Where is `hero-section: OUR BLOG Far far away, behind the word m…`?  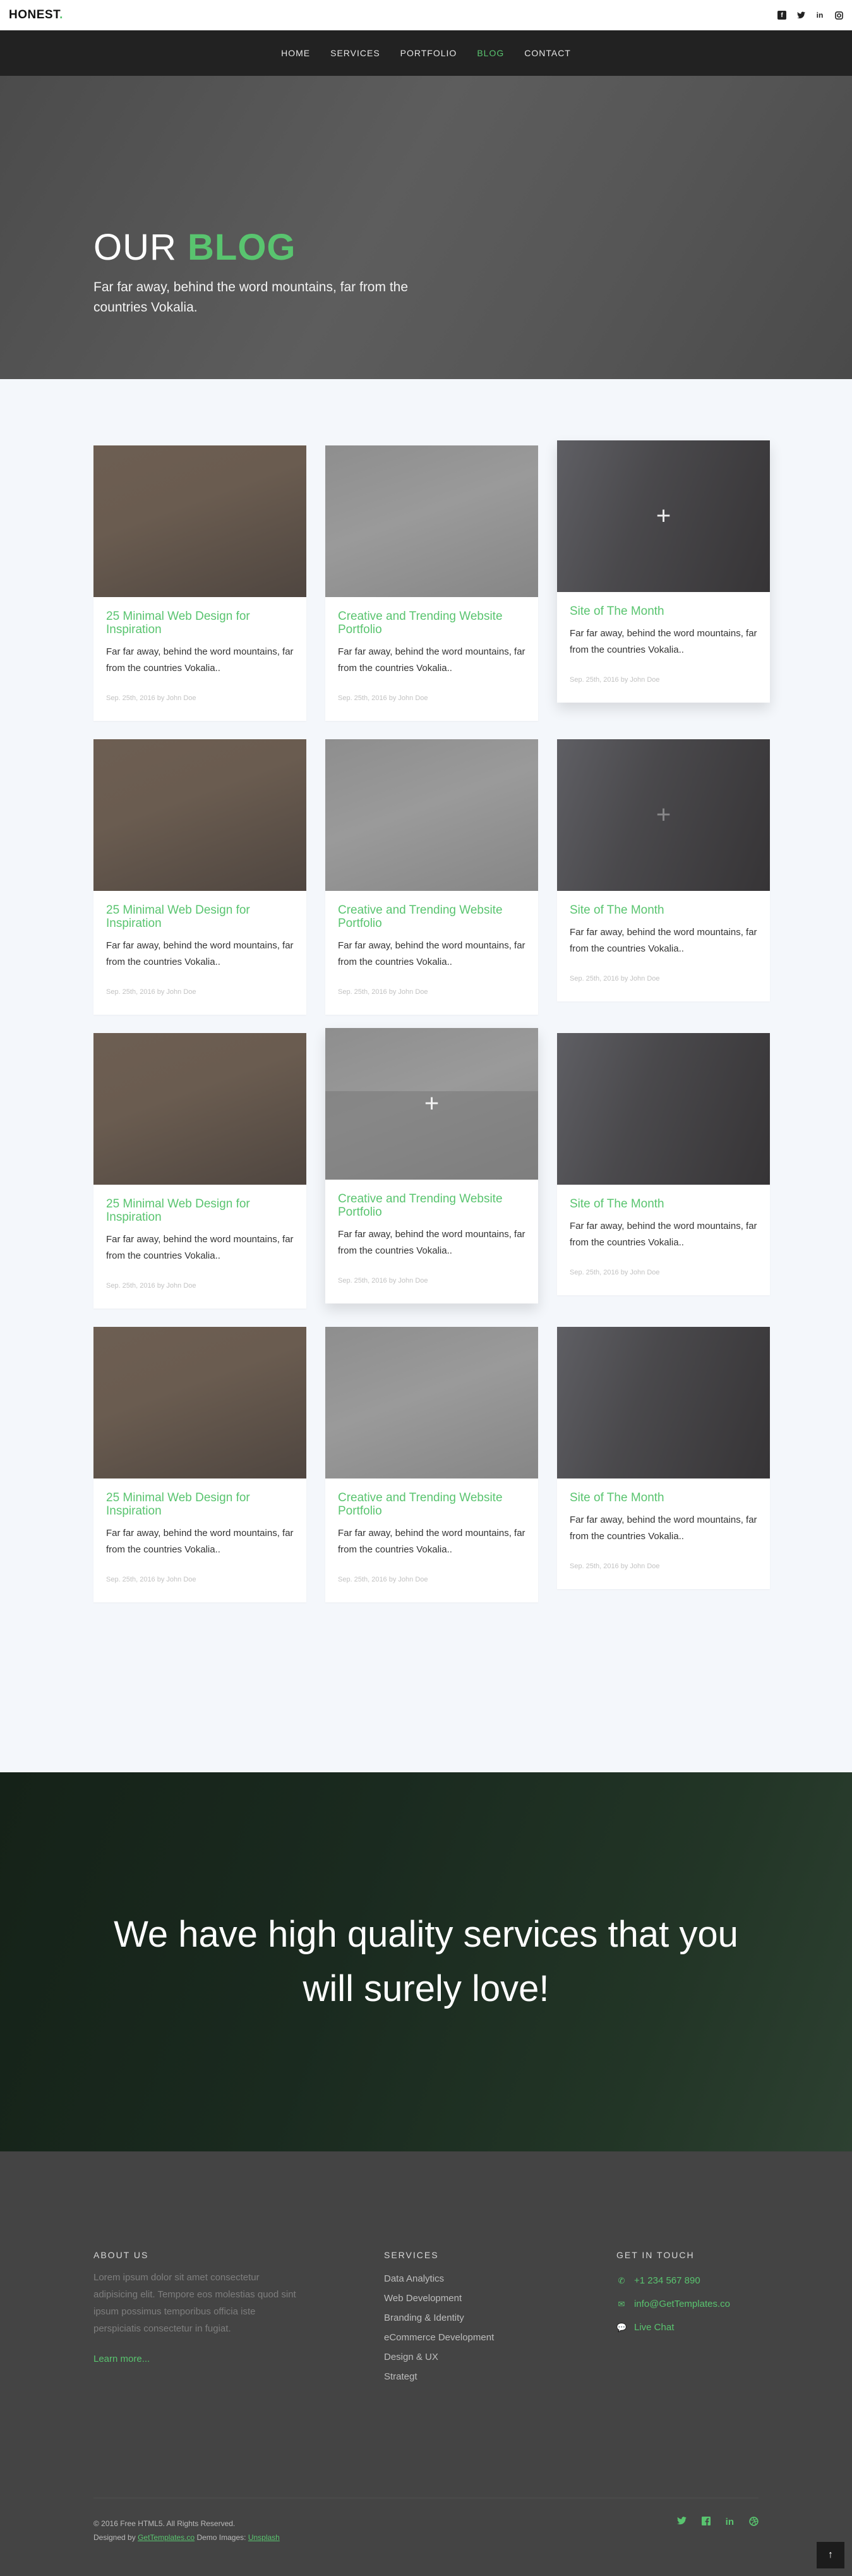
hero-section: OUR BLOG Far far away, behind the word m… is located at coordinates (426, 227).